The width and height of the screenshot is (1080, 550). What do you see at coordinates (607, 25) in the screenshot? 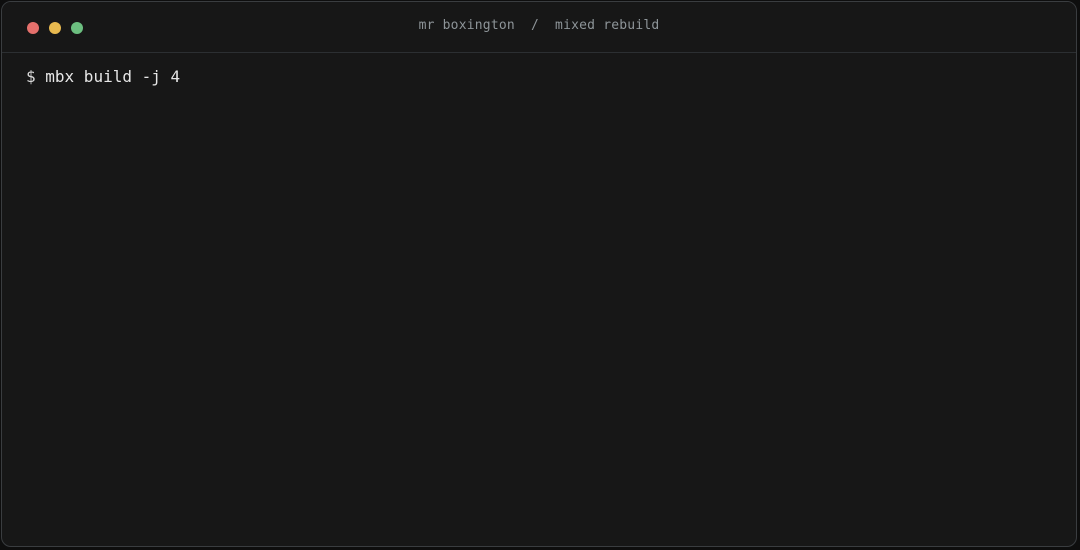
I see `title-task: mixed rebuild` at bounding box center [607, 25].